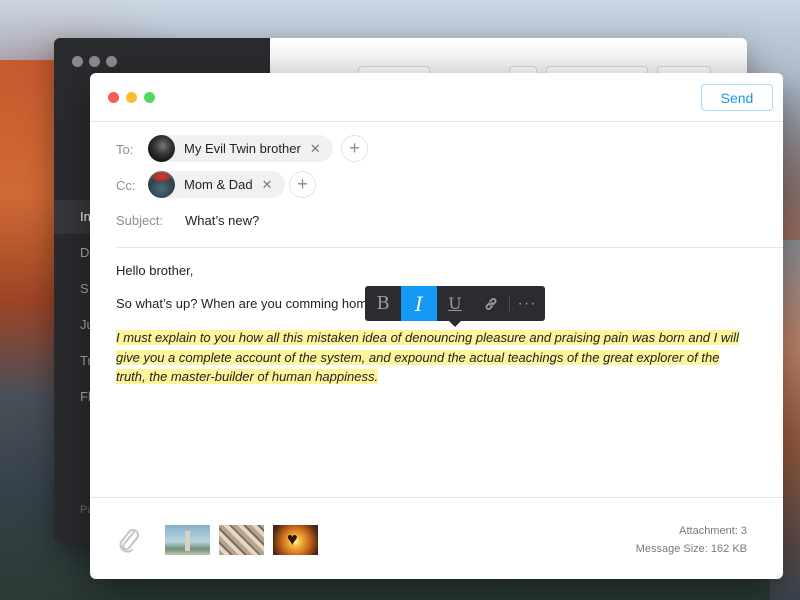  What do you see at coordinates (383, 303) in the screenshot?
I see `bold-button: B` at bounding box center [383, 303].